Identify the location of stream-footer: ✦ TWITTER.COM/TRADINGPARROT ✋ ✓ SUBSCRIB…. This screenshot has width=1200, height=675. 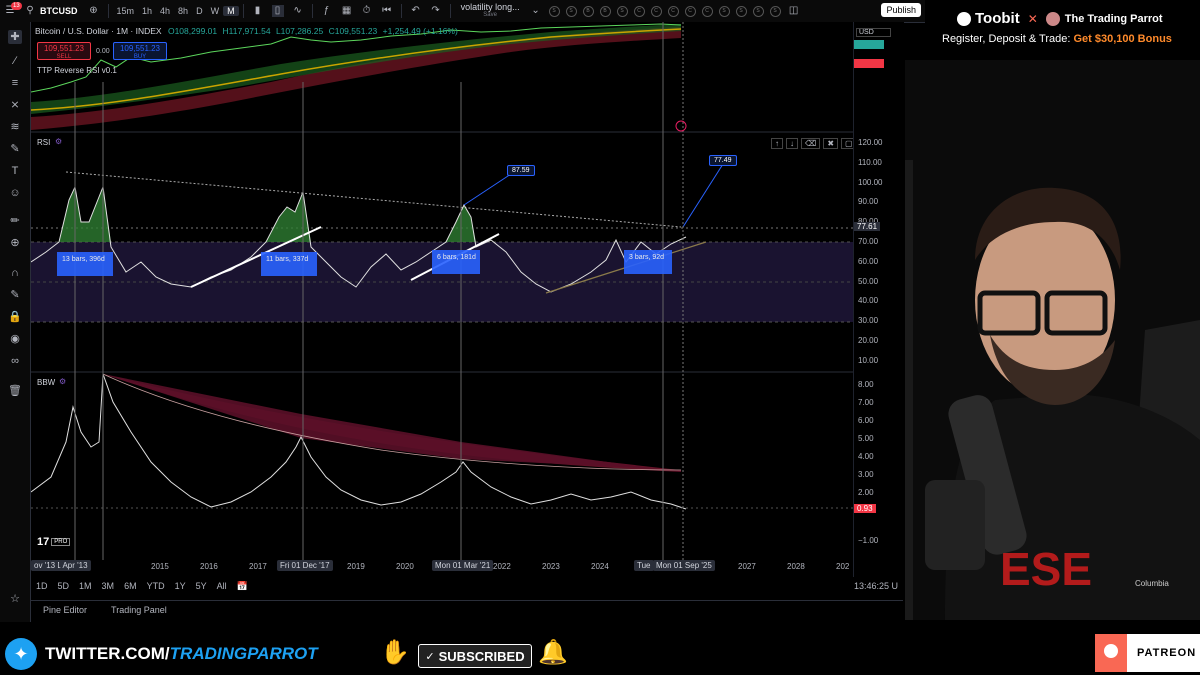
(600, 653).